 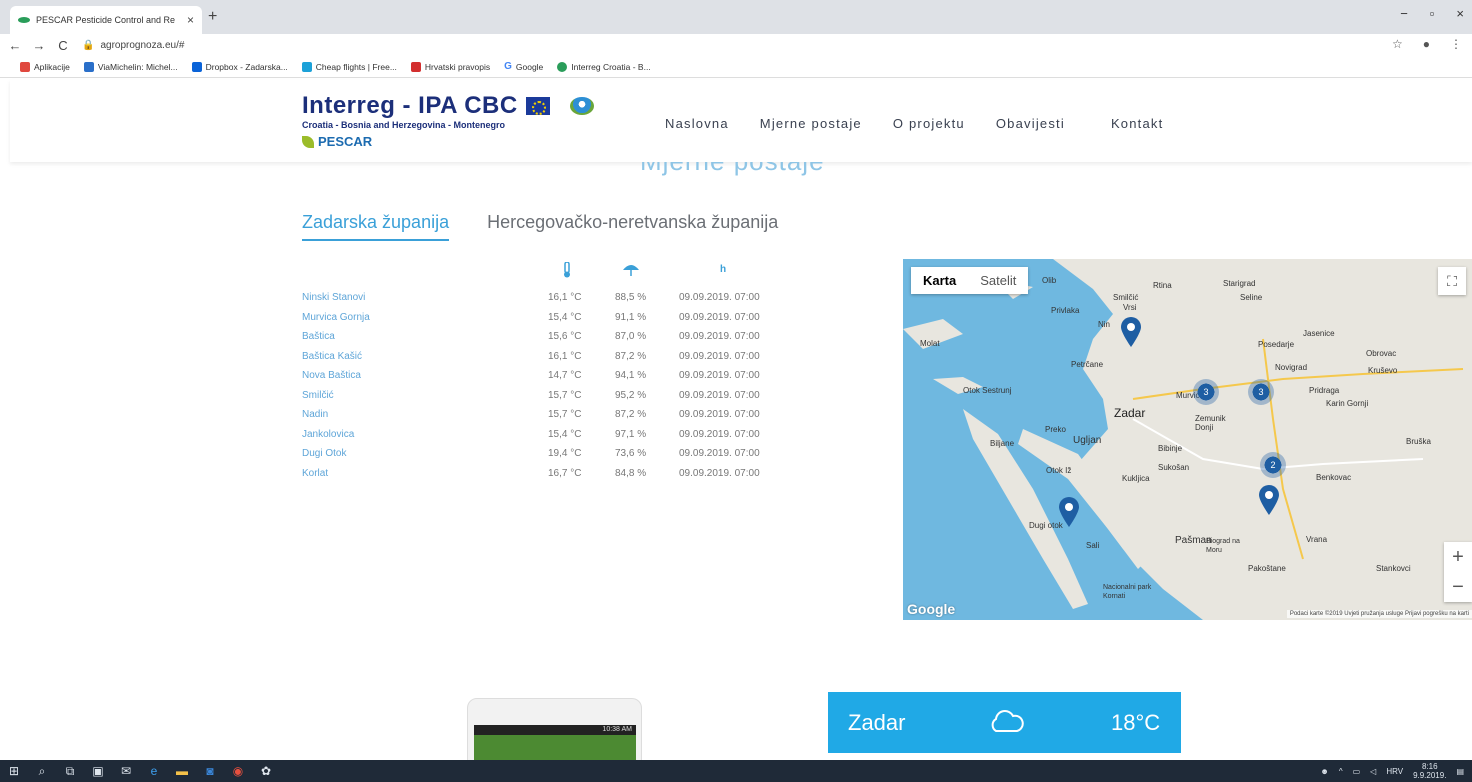 I want to click on bookmark-google: G Google, so click(x=523, y=66).